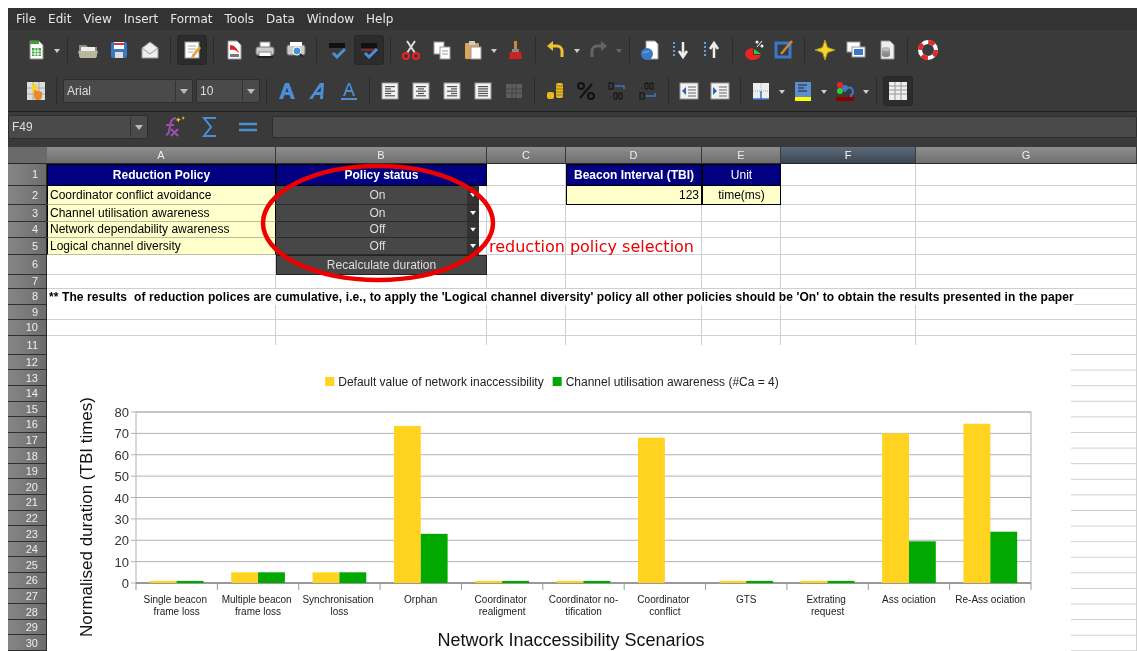 This screenshot has height=651, width=1137. What do you see at coordinates (121, 498) in the screenshot?
I see `axis-tick-label: 40` at bounding box center [121, 498].